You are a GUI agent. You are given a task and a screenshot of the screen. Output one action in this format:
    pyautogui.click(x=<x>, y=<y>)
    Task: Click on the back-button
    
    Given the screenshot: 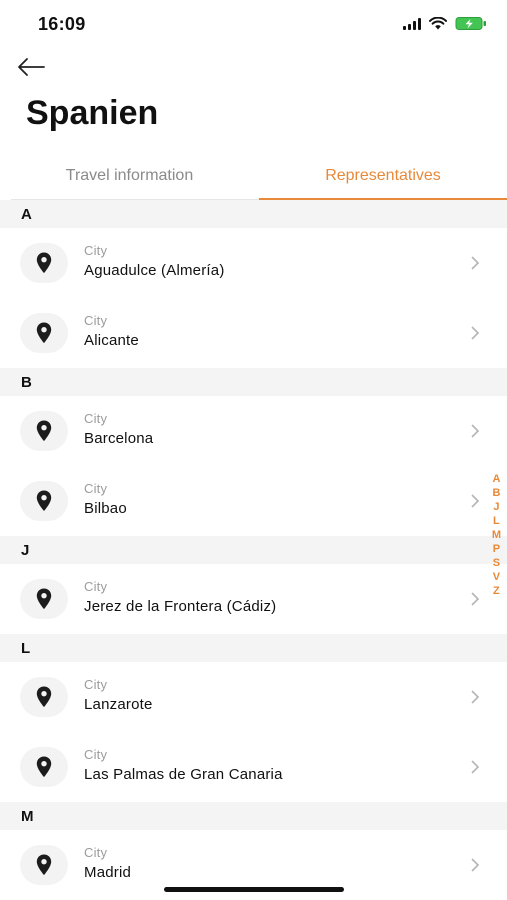 What is the action you would take?
    pyautogui.click(x=33, y=67)
    